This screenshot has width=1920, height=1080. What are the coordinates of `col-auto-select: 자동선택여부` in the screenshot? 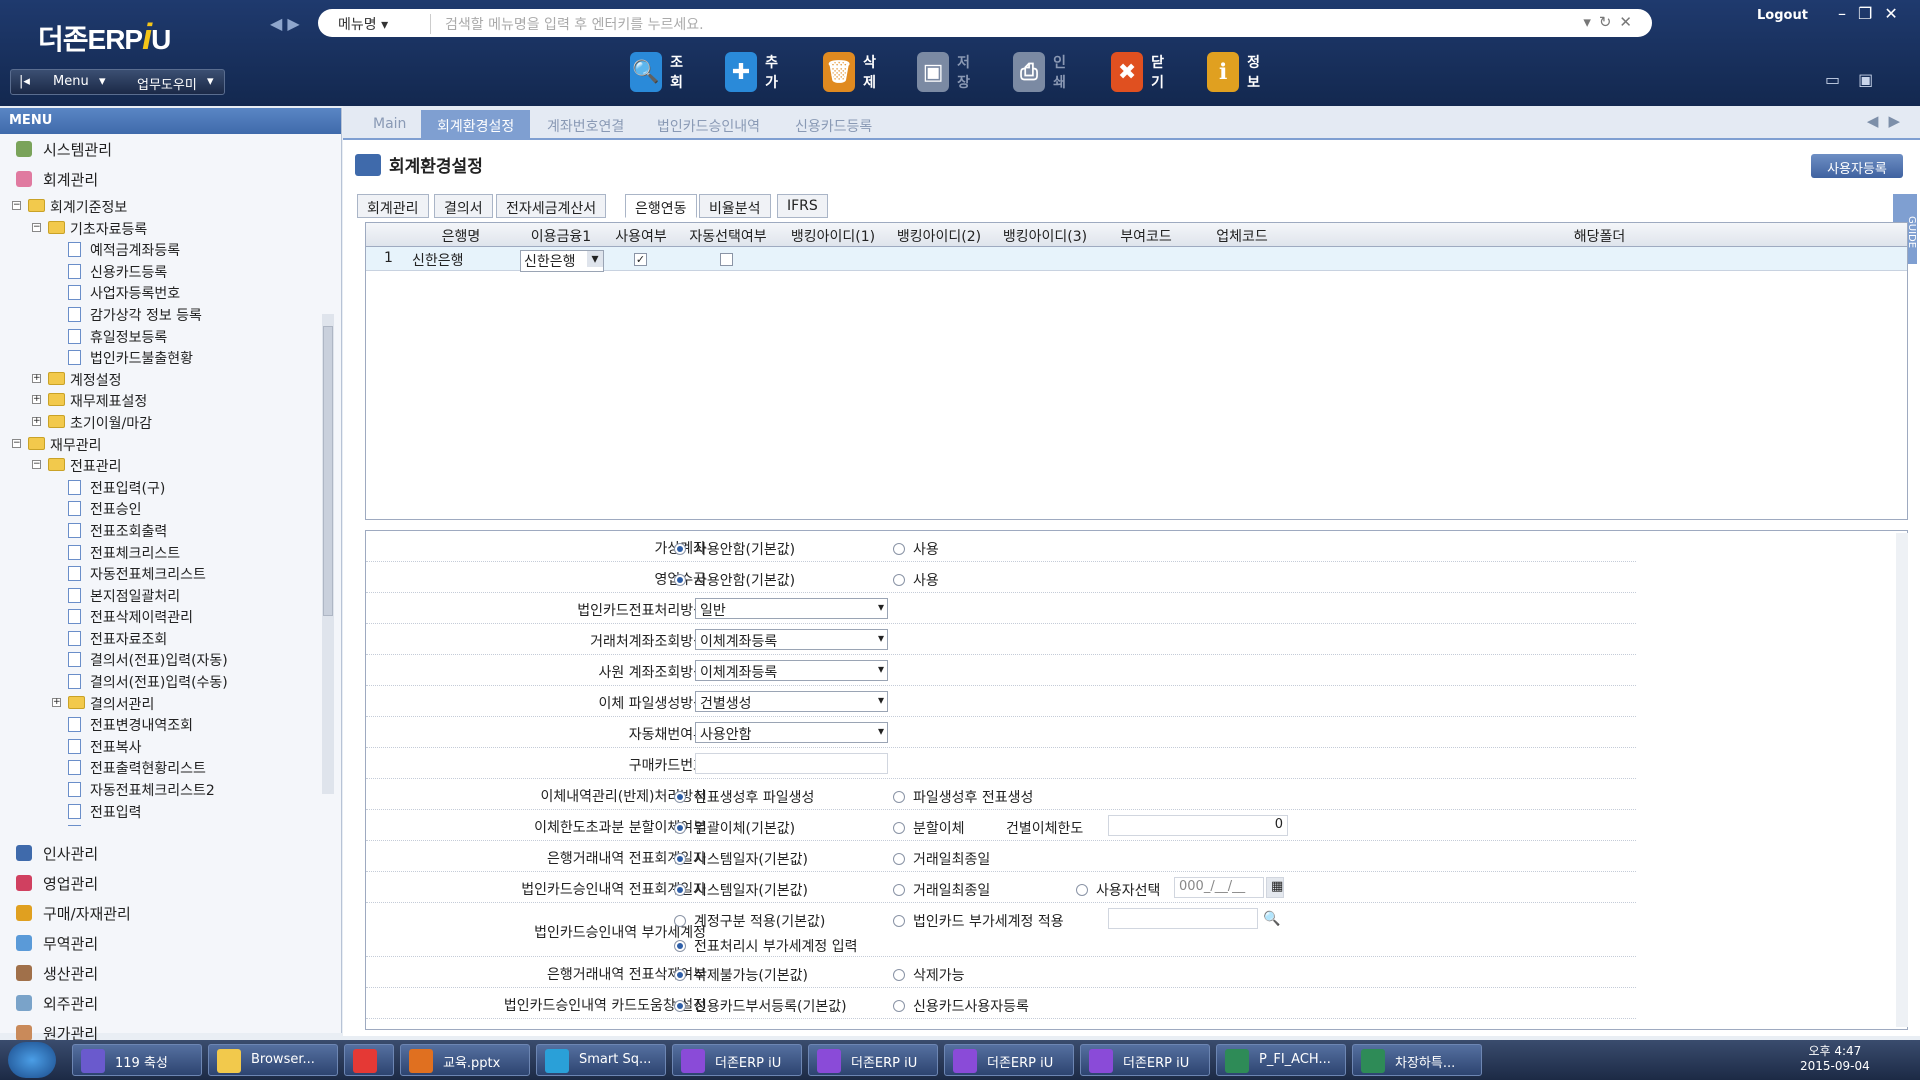 It's located at (728, 236).